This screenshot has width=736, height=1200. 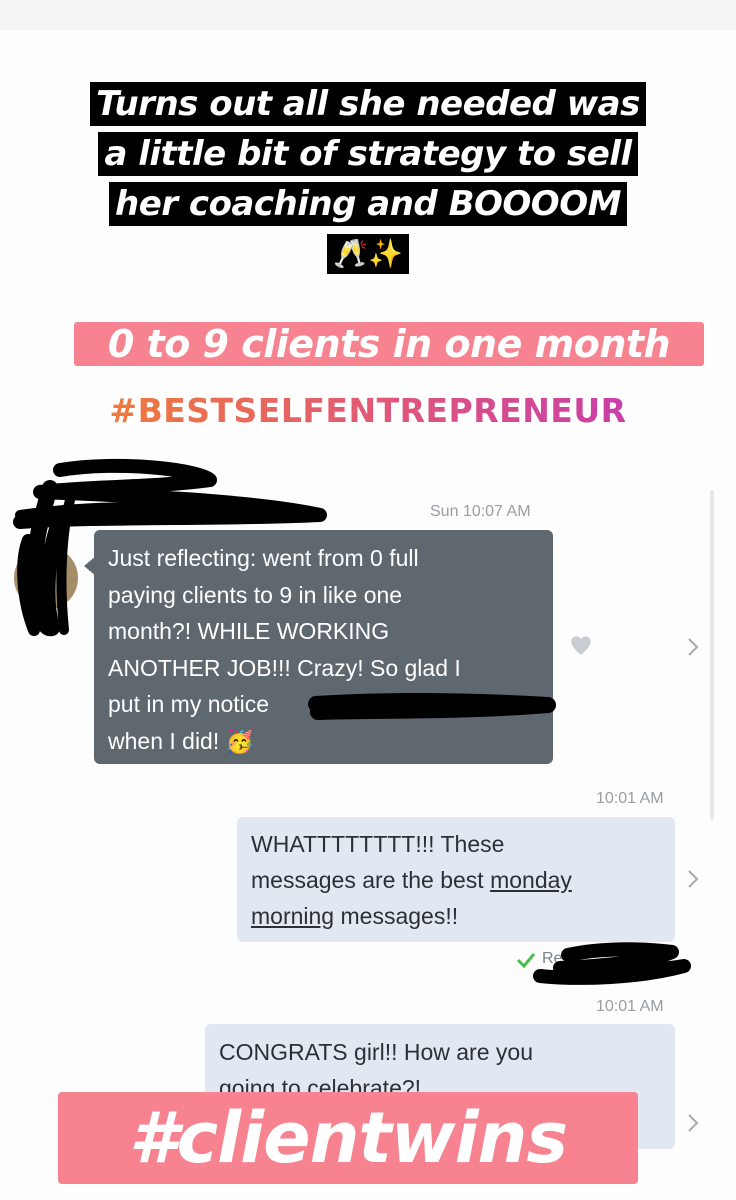 What do you see at coordinates (368, 254) in the screenshot?
I see `headline-emoji: 🥂✨` at bounding box center [368, 254].